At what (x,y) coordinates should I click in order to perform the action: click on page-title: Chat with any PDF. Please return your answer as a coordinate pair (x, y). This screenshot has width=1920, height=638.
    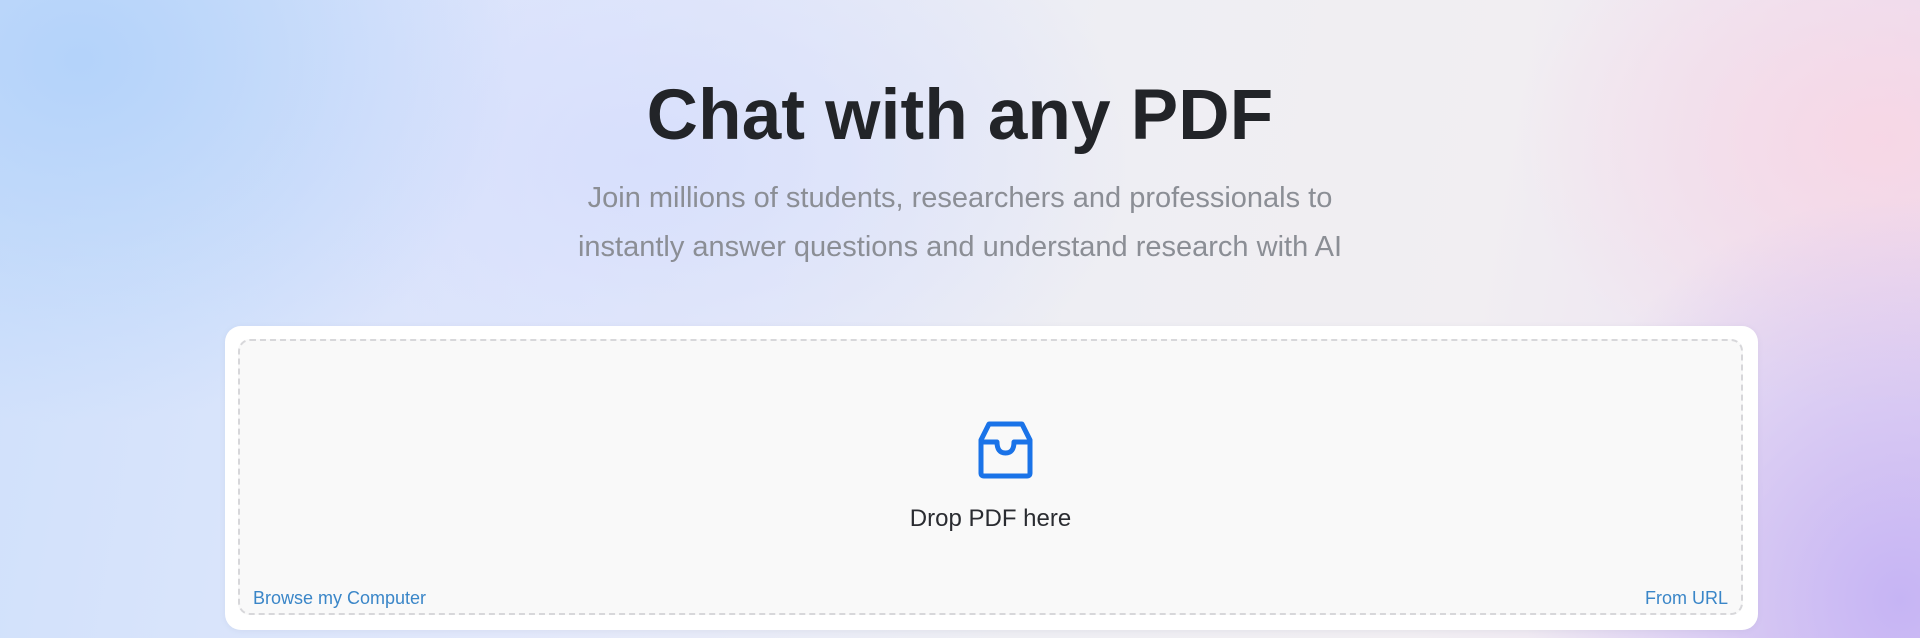
    Looking at the image, I should click on (960, 115).